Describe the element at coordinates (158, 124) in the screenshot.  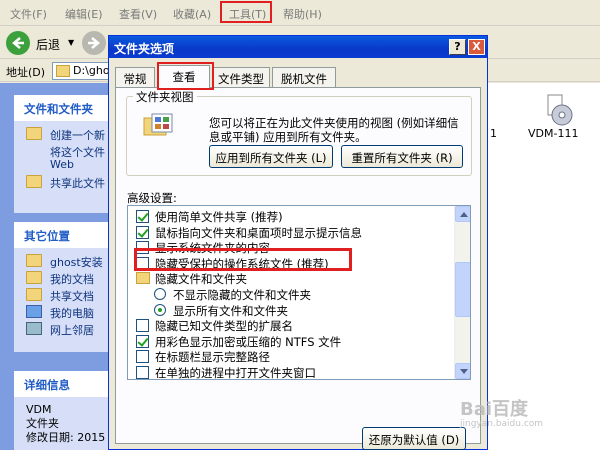
I see `folder-view-icon` at that location.